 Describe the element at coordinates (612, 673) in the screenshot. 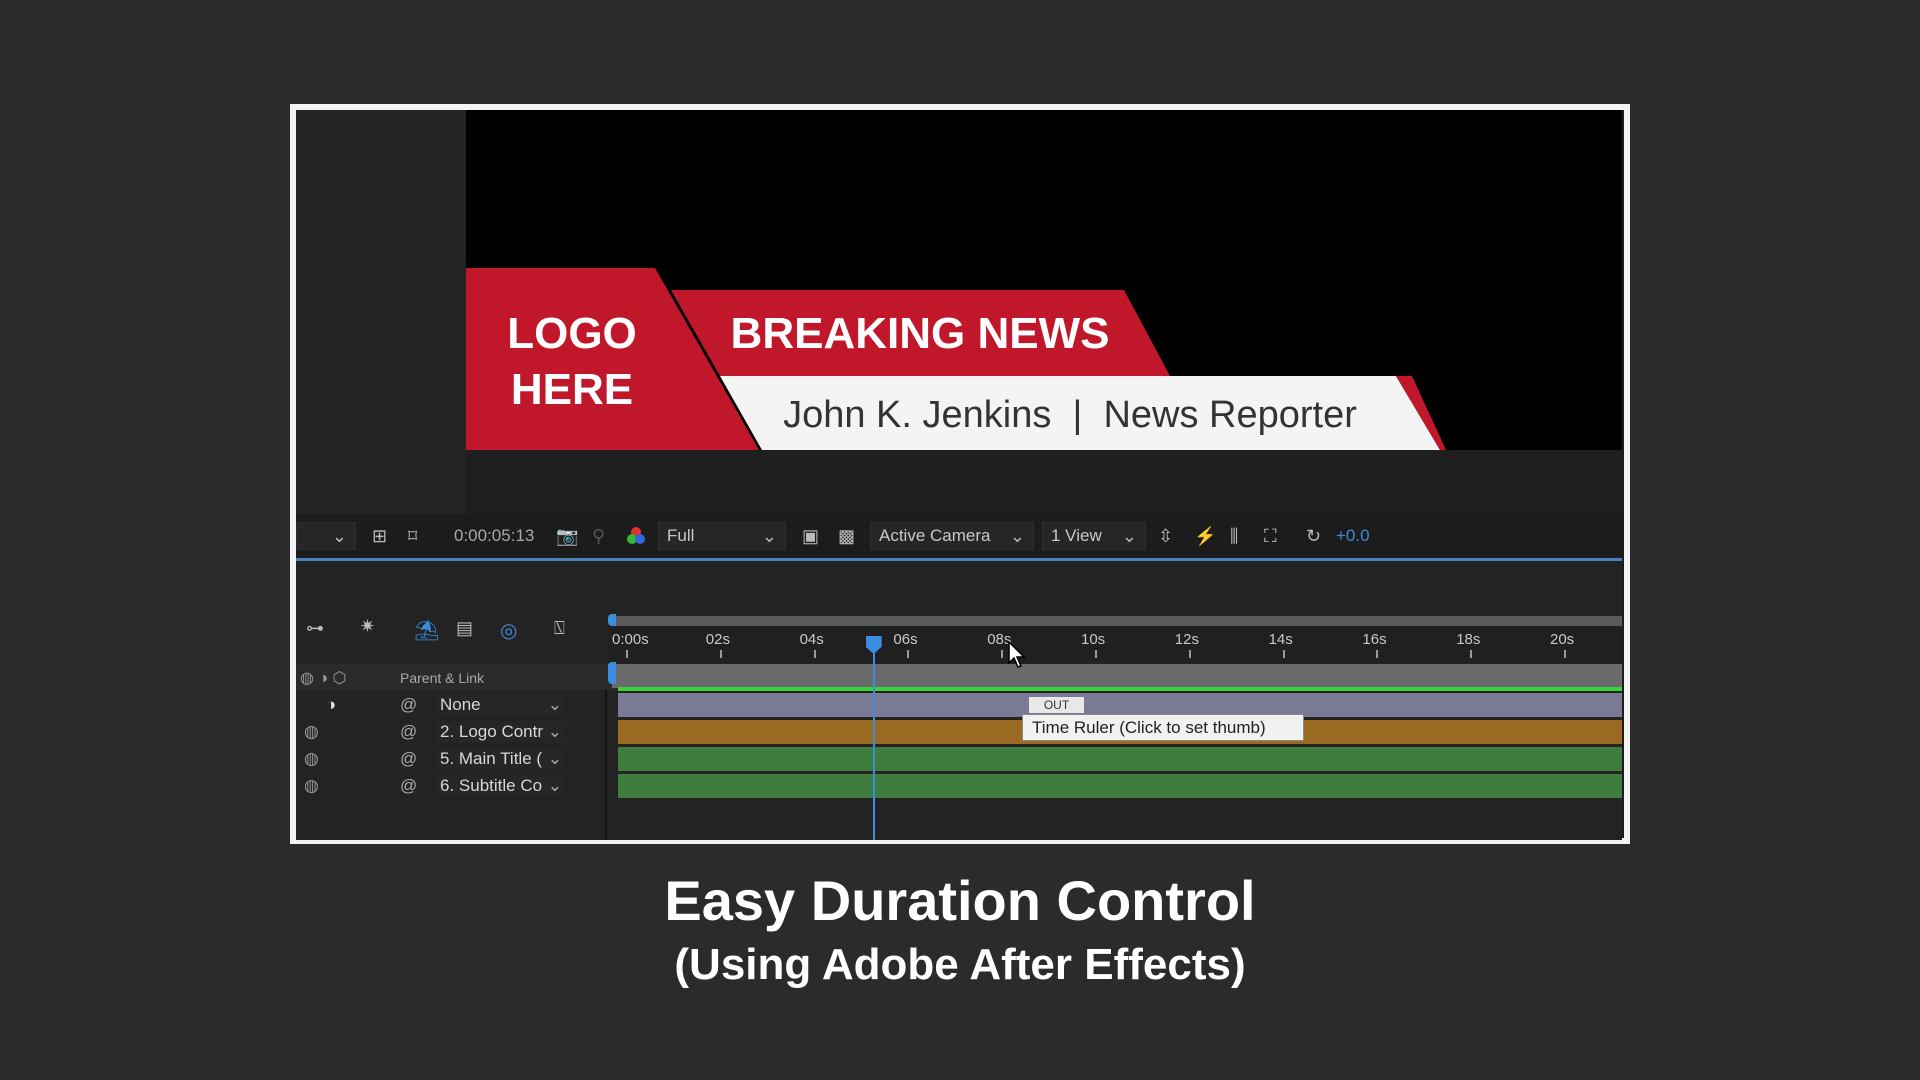

I see `comp-start-marker` at that location.